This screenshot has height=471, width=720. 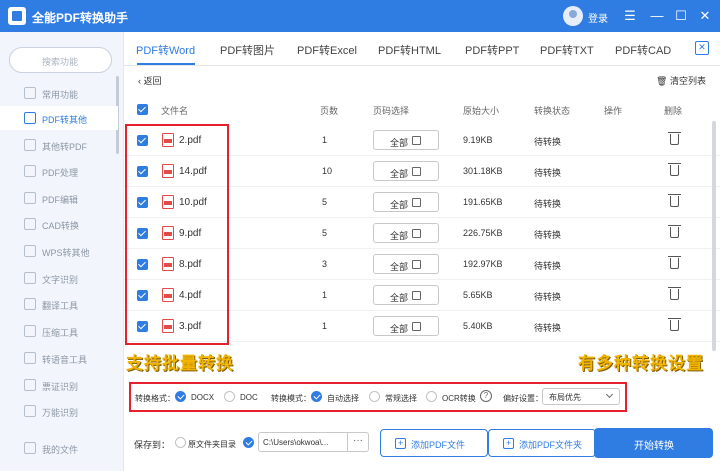 I want to click on active-tab-underline, so click(x=166, y=64).